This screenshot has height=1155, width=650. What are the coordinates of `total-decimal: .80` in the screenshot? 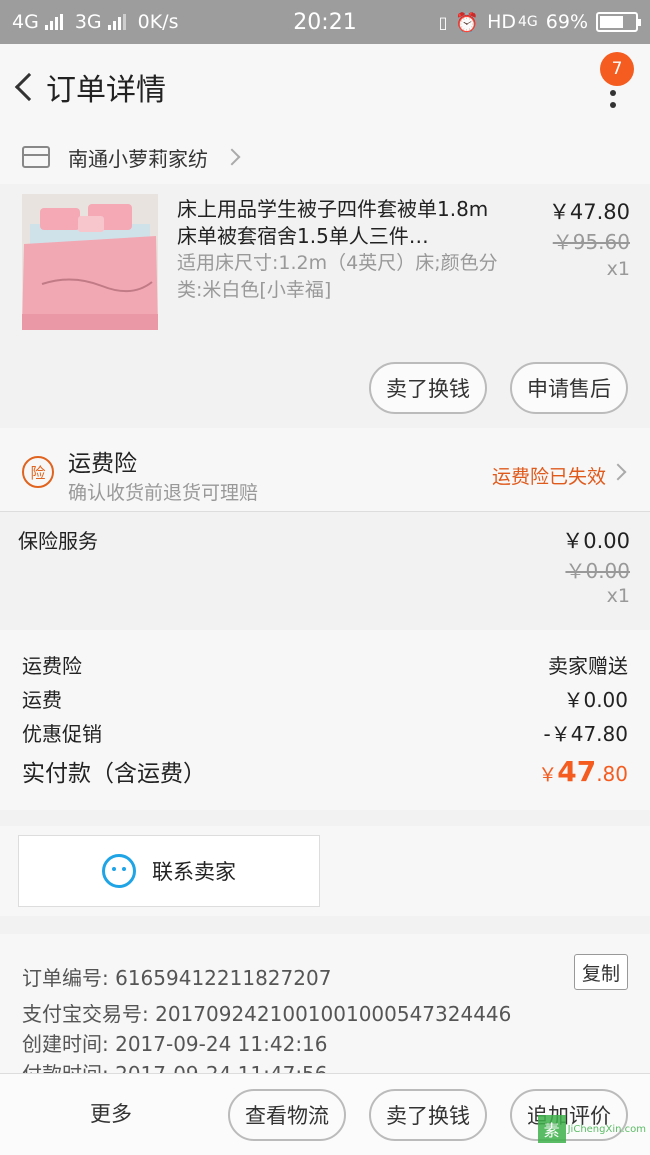 It's located at (612, 774).